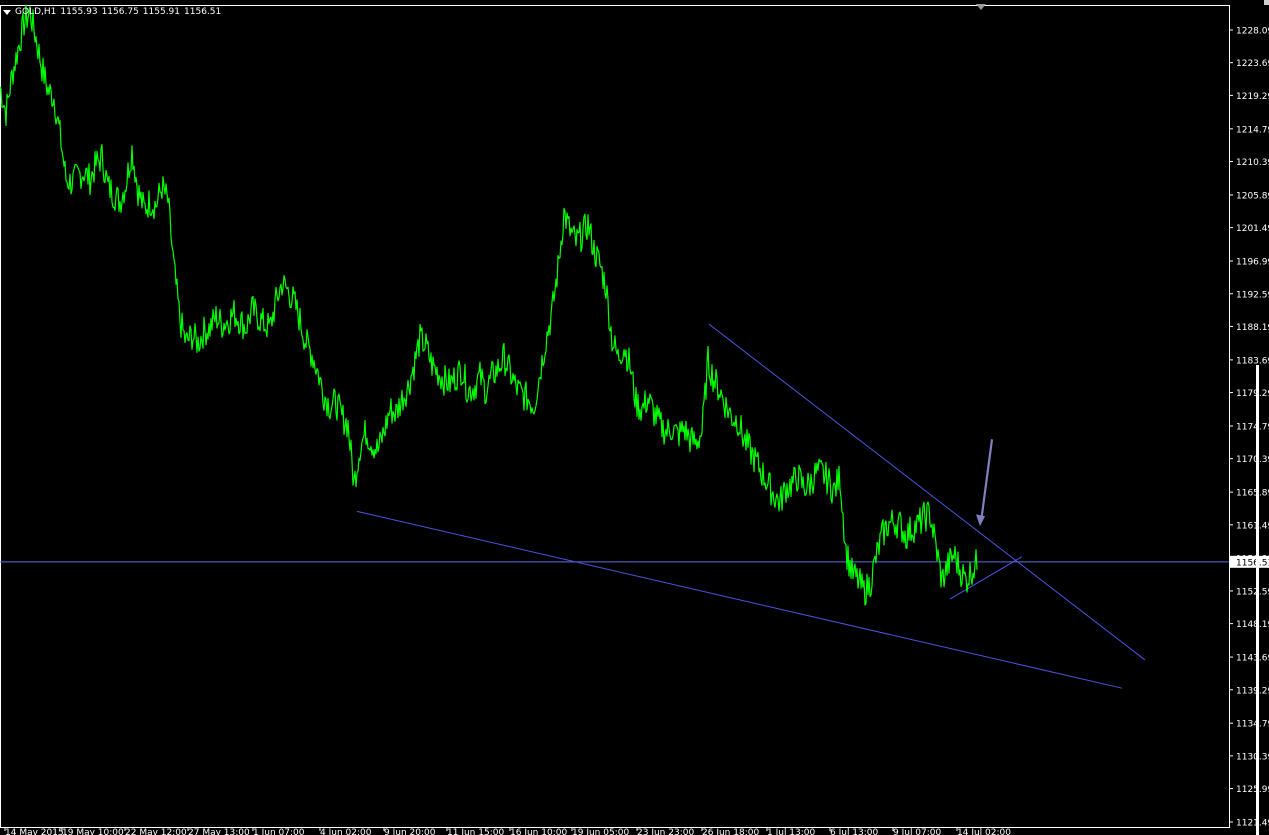 Image resolution: width=1269 pixels, height=835 pixels. Describe the element at coordinates (1252, 757) in the screenshot. I see `price-tick-label: 1130.39` at that location.